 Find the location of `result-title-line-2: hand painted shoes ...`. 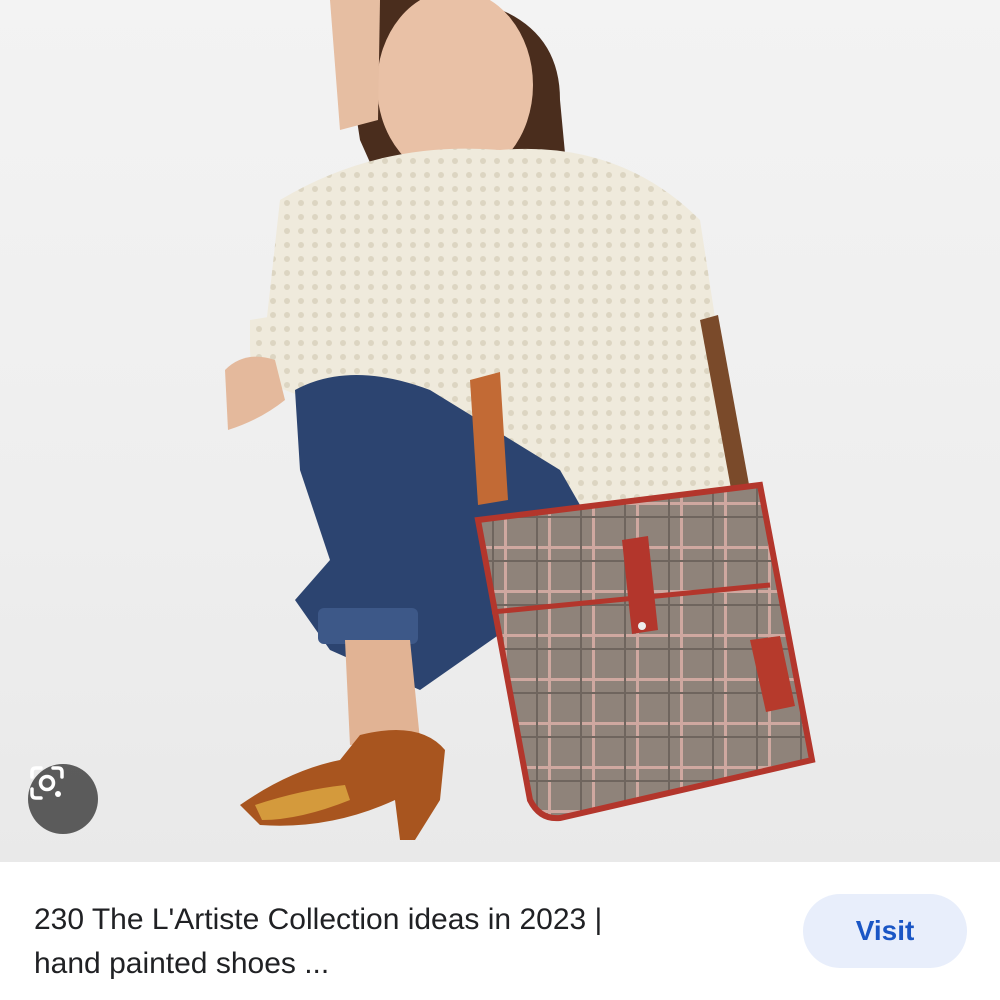

result-title-line-2: hand painted shoes ... is located at coordinates (182, 963).